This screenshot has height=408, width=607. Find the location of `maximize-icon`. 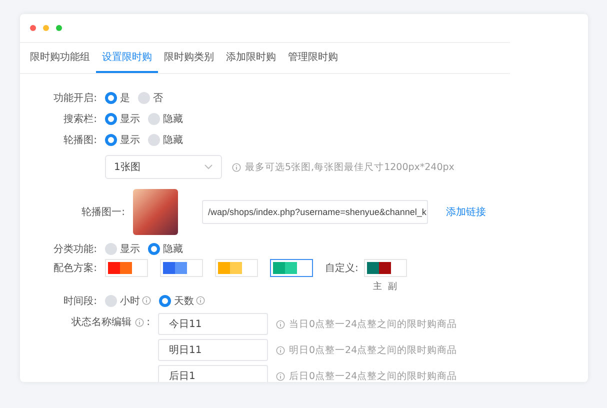

maximize-icon is located at coordinates (59, 28).